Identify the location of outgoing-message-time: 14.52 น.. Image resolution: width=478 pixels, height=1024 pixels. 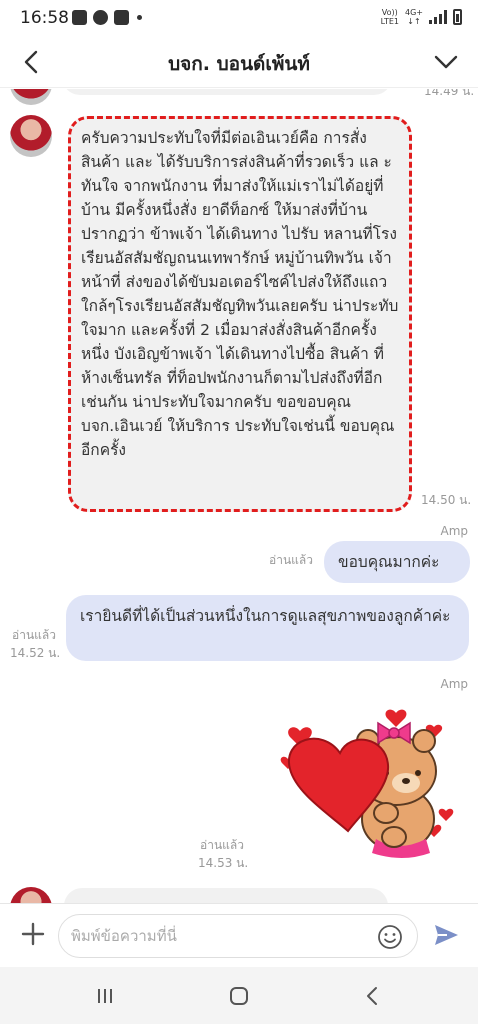
(35, 653).